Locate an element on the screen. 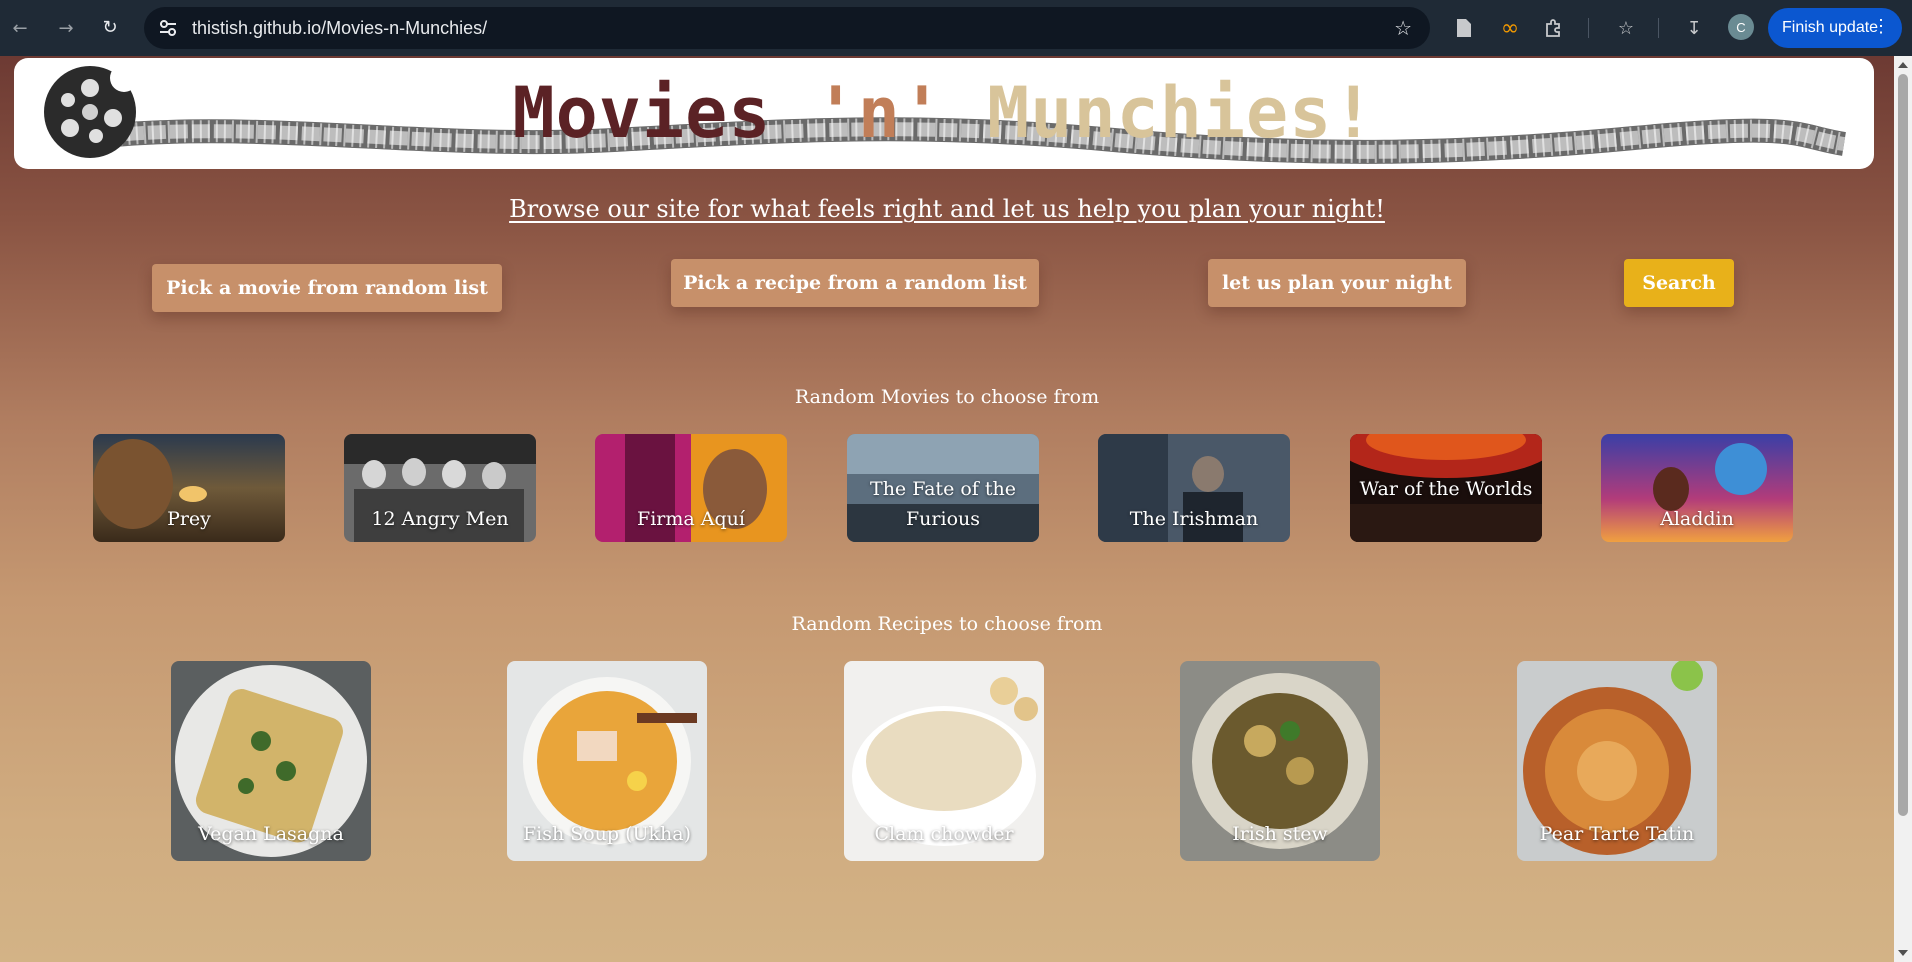 The image size is (1912, 962). recipe-card-pear-tarte-tatin: Pear Tarte Tatin is located at coordinates (1617, 761).